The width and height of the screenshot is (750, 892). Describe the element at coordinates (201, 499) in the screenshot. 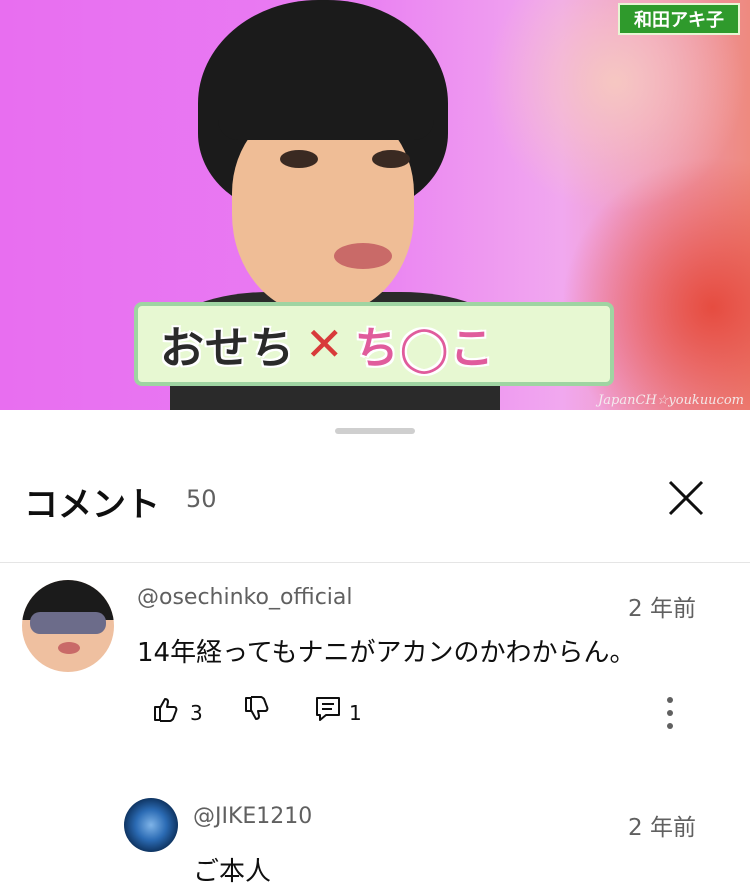

I see `comments-count: 50` at that location.